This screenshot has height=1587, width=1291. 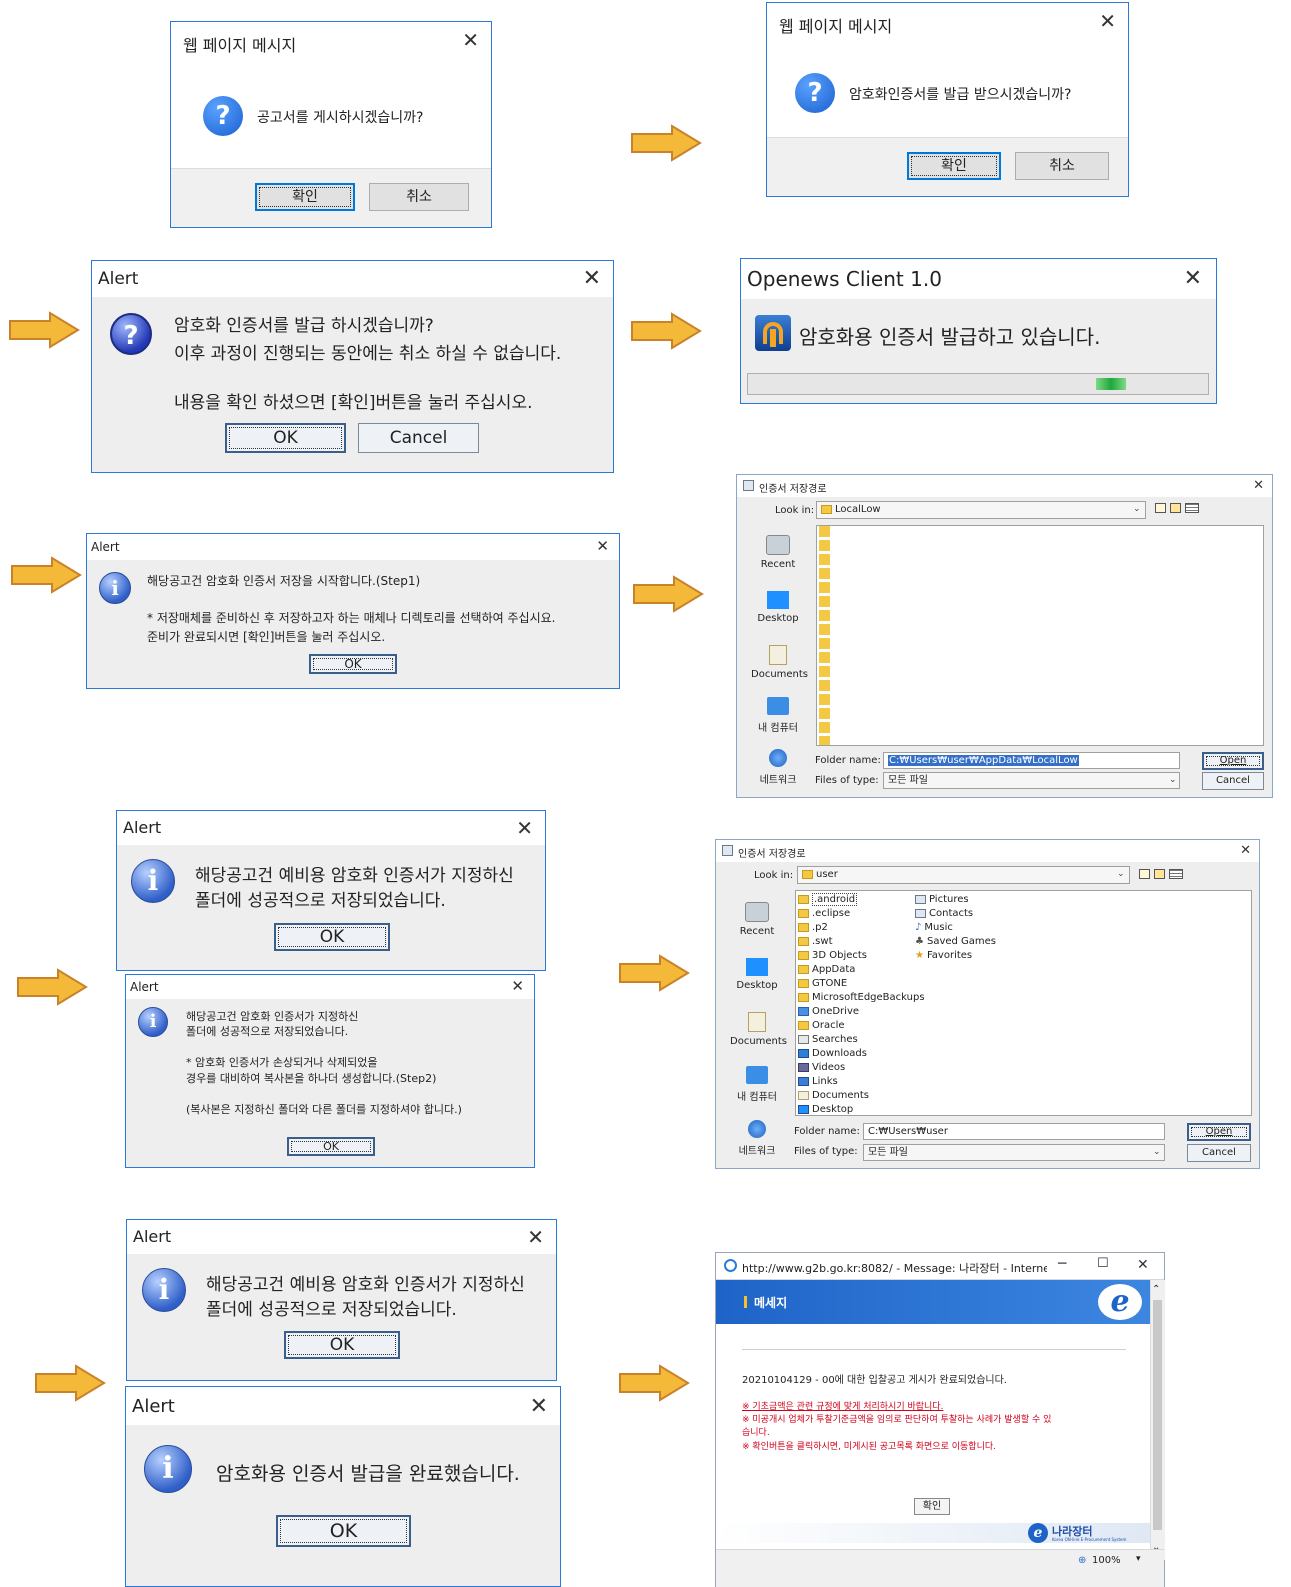 What do you see at coordinates (934, 928) in the screenshot?
I see `list-item: ♪ Music` at bounding box center [934, 928].